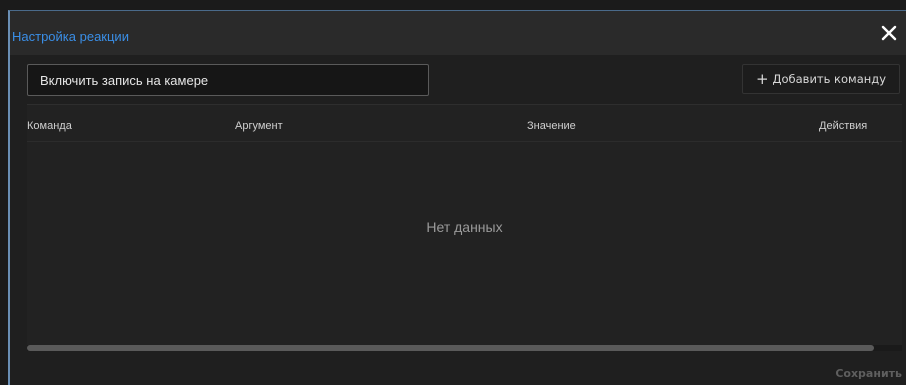 The image size is (906, 385). I want to click on dialog-title: Настройка реакции, so click(70, 36).